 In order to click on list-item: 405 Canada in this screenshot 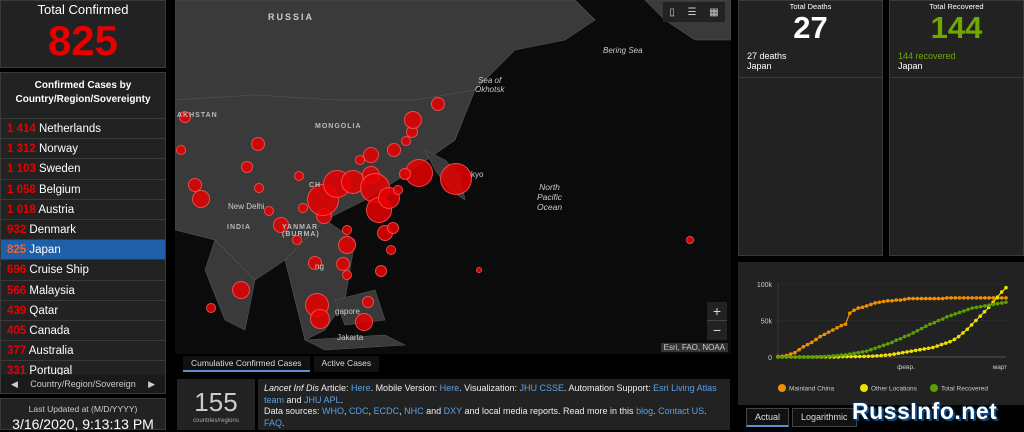, I will do `click(83, 331)`.